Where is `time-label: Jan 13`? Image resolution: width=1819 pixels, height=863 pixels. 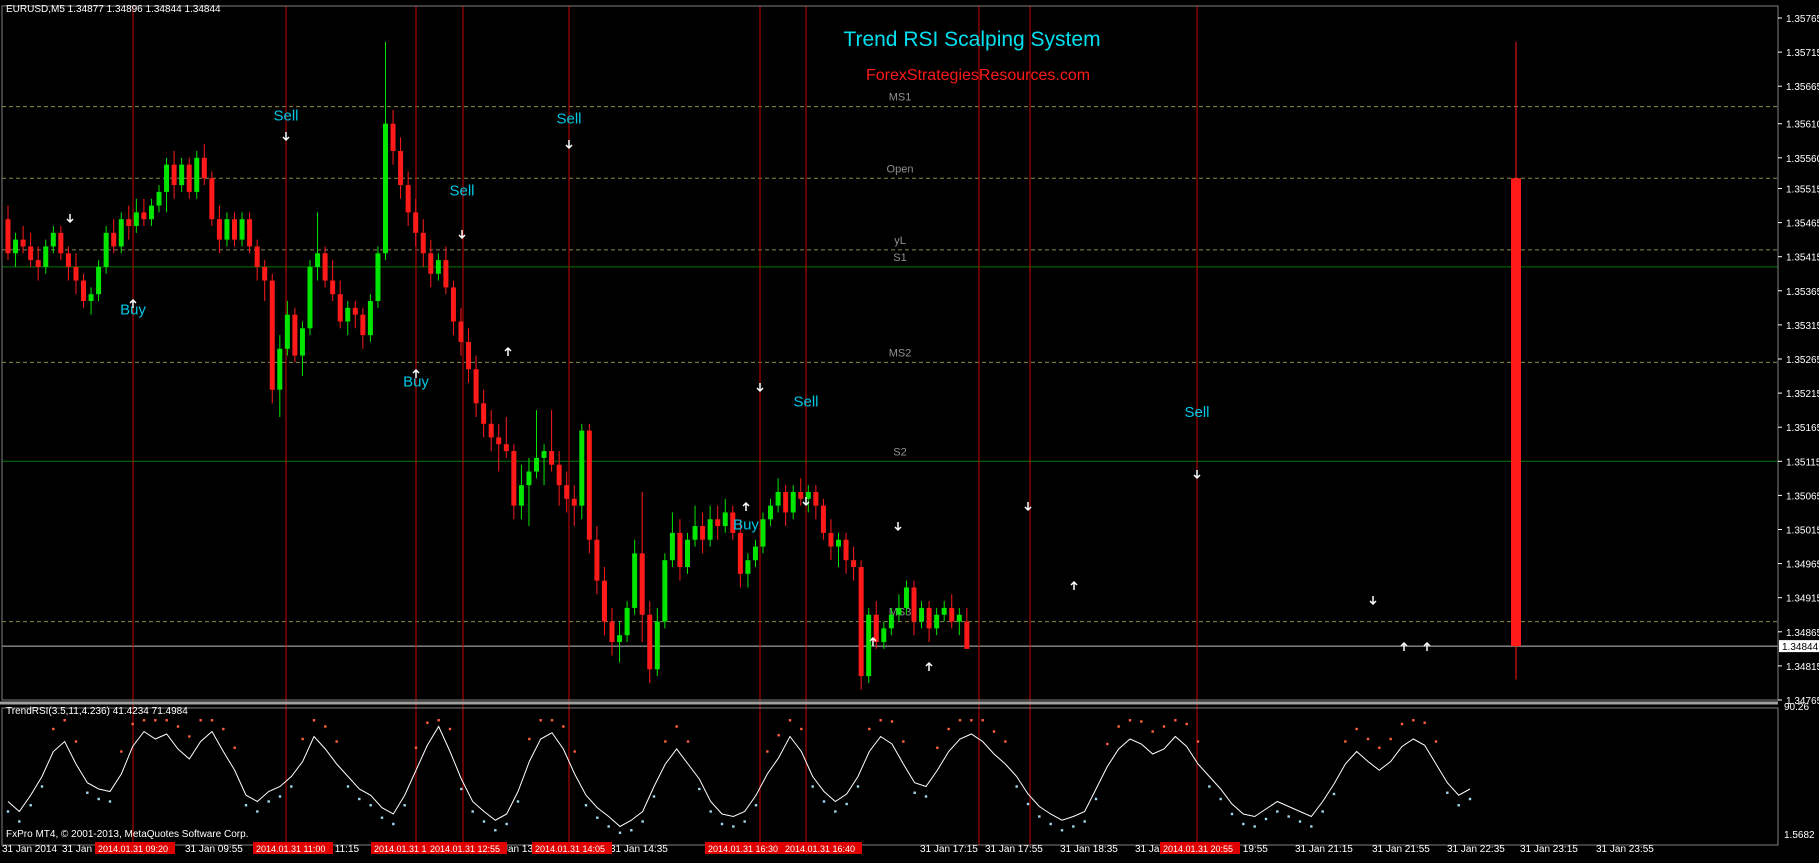 time-label: Jan 13 is located at coordinates (518, 849).